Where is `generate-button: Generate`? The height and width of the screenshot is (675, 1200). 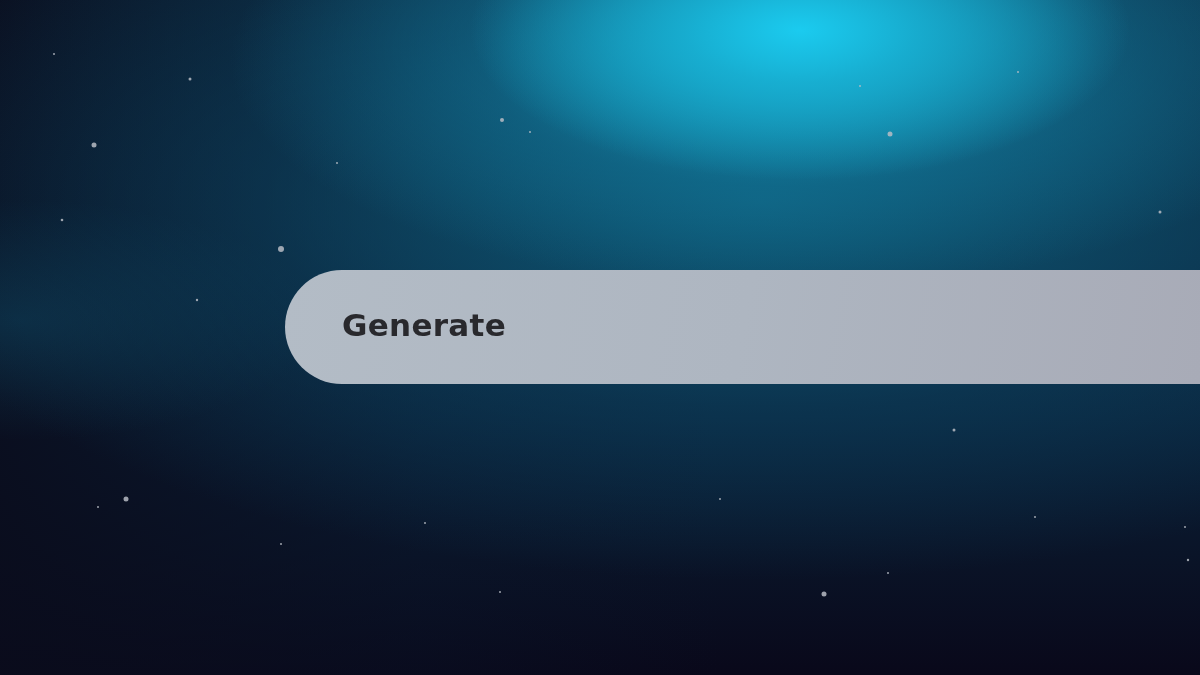
generate-button: Generate is located at coordinates (742, 327).